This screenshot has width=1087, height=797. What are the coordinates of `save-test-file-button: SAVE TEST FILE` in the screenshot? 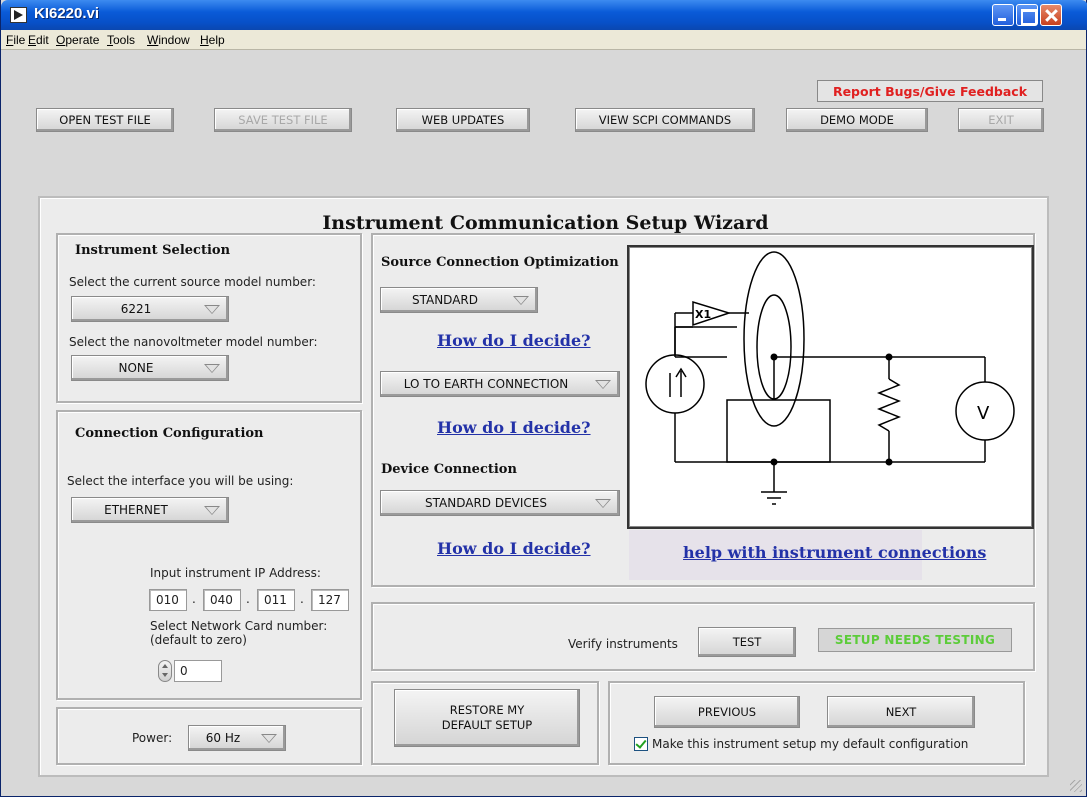 It's located at (283, 120).